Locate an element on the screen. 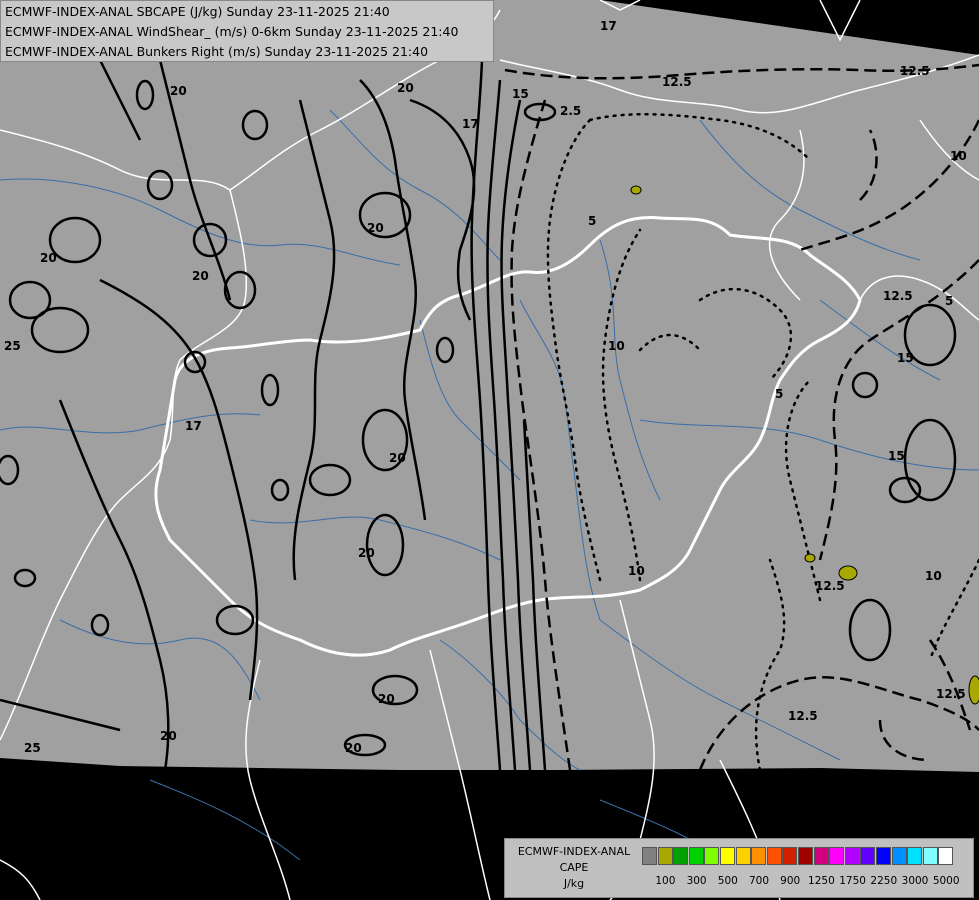  legend-unit: J/kg is located at coordinates (574, 883).